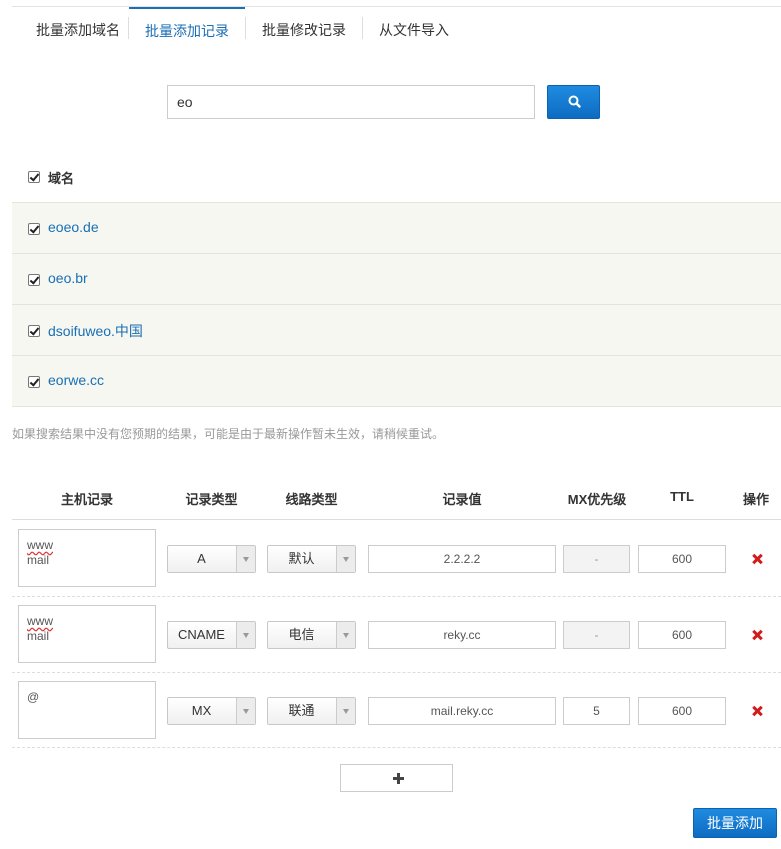  I want to click on line-type-select: 默认, so click(311, 559).